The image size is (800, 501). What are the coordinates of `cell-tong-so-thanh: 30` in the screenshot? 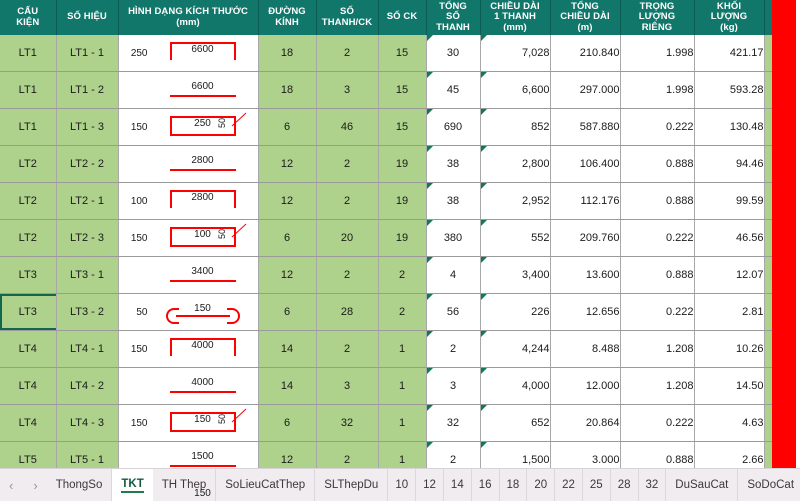 It's located at (453, 53).